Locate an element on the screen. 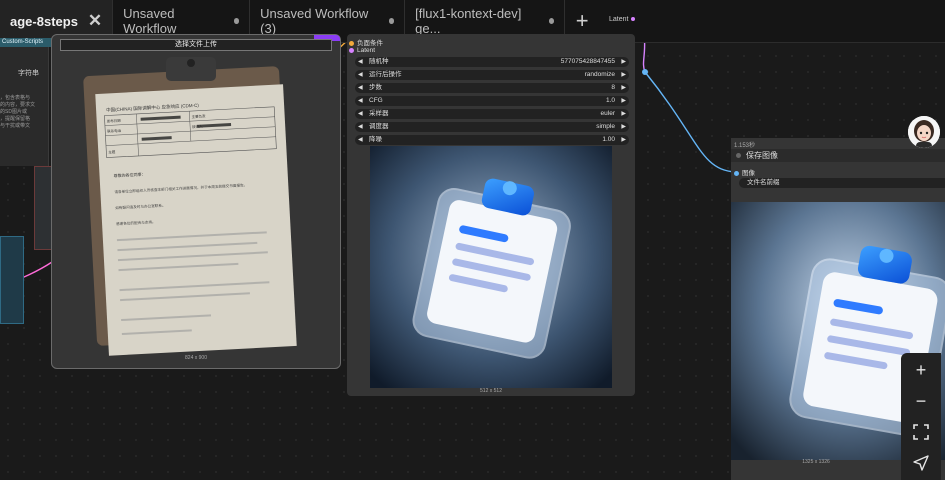 The height and width of the screenshot is (480, 945). close-icon: ✕ is located at coordinates (95, 21).